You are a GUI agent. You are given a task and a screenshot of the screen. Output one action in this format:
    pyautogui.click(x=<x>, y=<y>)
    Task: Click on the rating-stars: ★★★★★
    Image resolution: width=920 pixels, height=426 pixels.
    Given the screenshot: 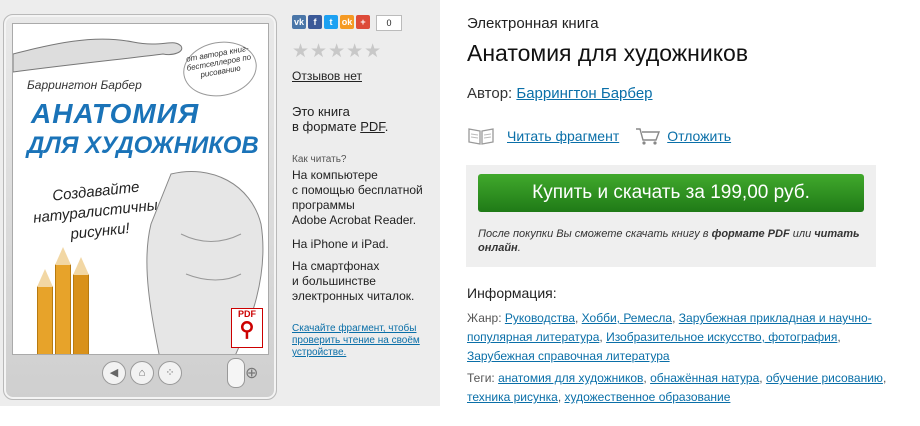 What is the action you would take?
    pyautogui.click(x=337, y=51)
    